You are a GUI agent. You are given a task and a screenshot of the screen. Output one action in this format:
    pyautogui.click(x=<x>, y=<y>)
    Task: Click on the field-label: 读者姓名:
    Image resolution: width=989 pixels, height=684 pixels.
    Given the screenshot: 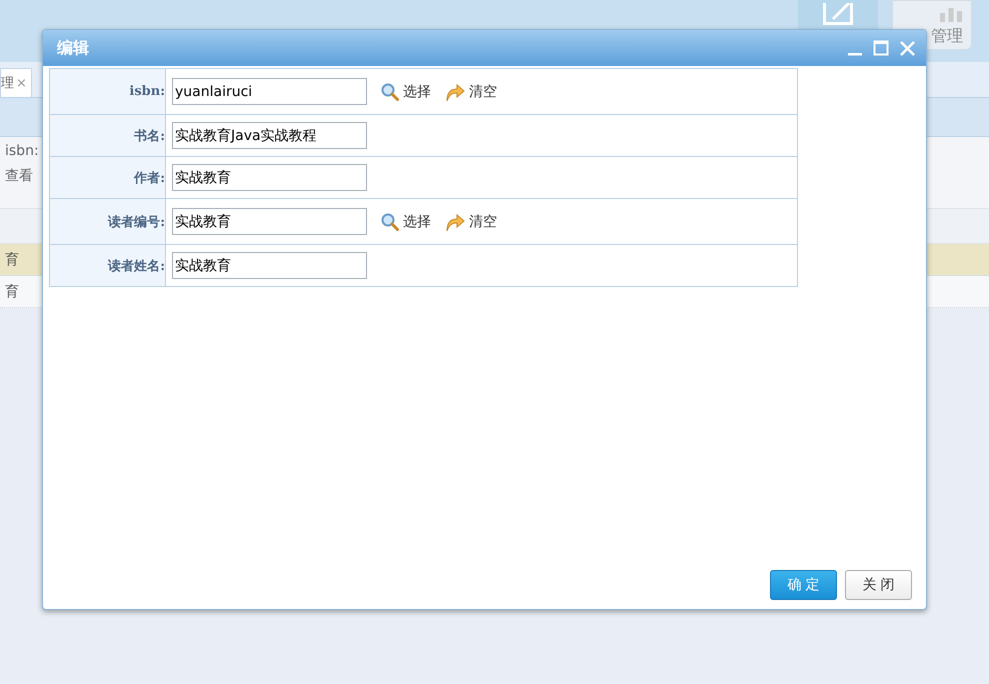 What is the action you would take?
    pyautogui.click(x=136, y=266)
    